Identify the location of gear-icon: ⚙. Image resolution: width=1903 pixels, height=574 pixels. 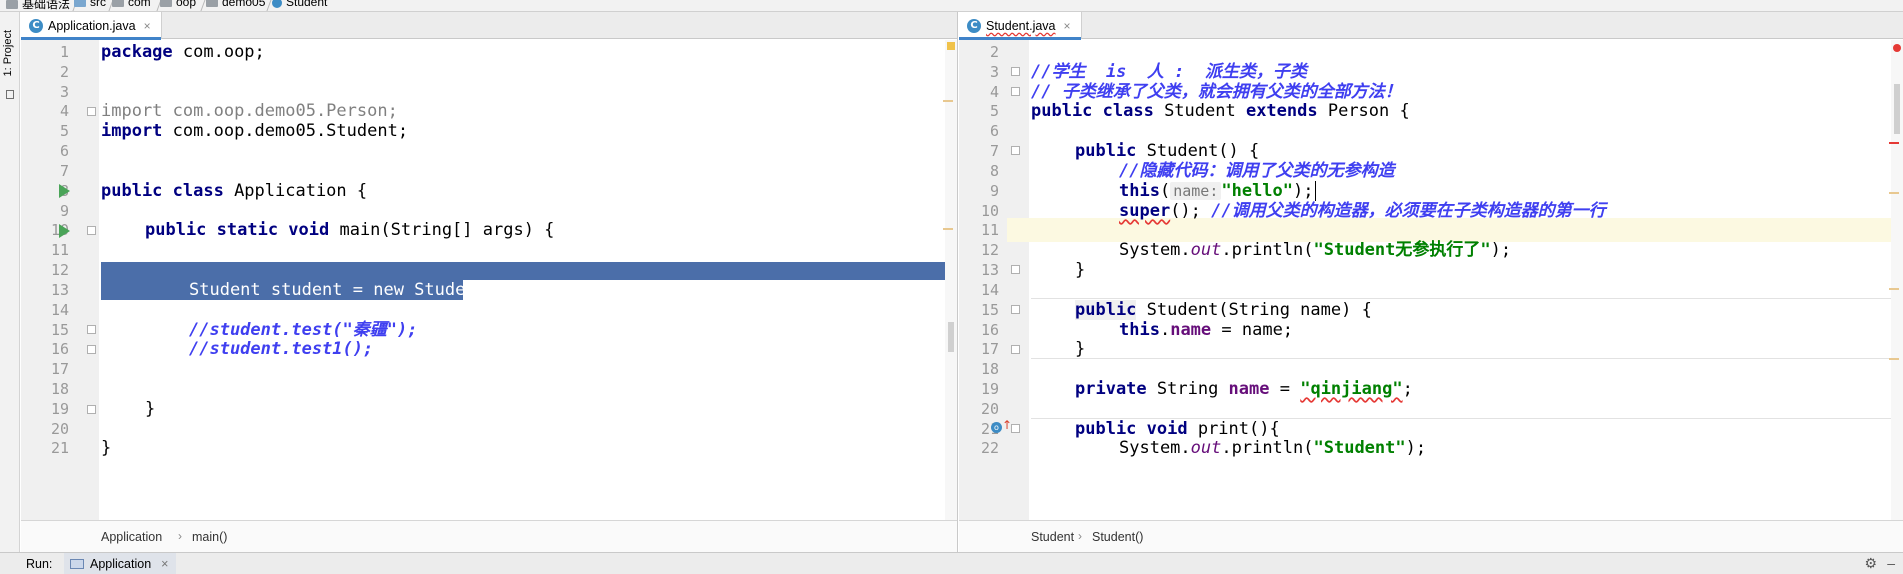
(1870, 563).